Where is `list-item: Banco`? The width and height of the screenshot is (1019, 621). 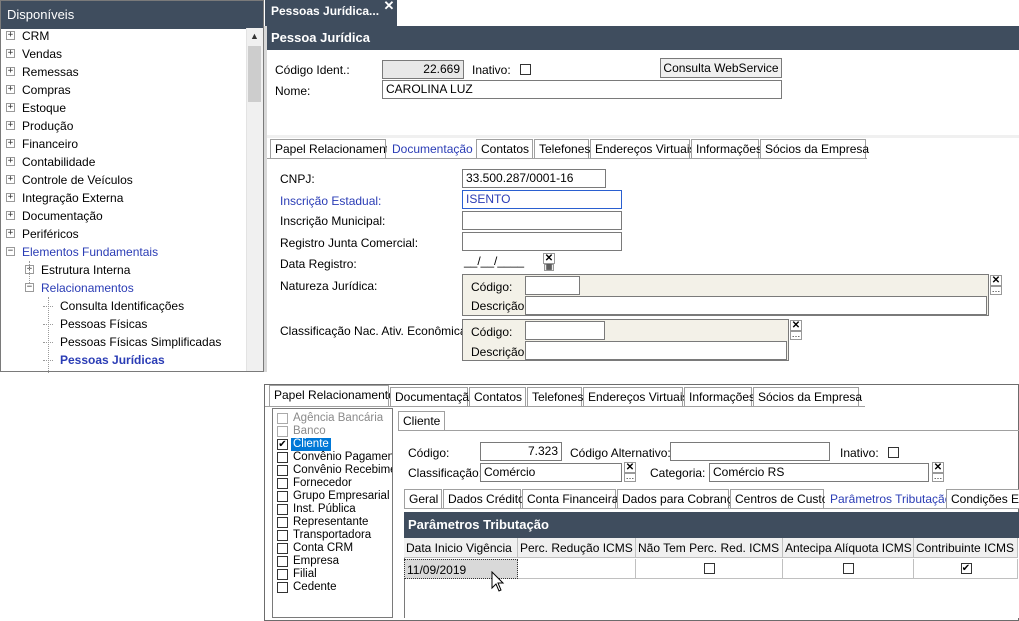
list-item: Banco is located at coordinates (334, 431).